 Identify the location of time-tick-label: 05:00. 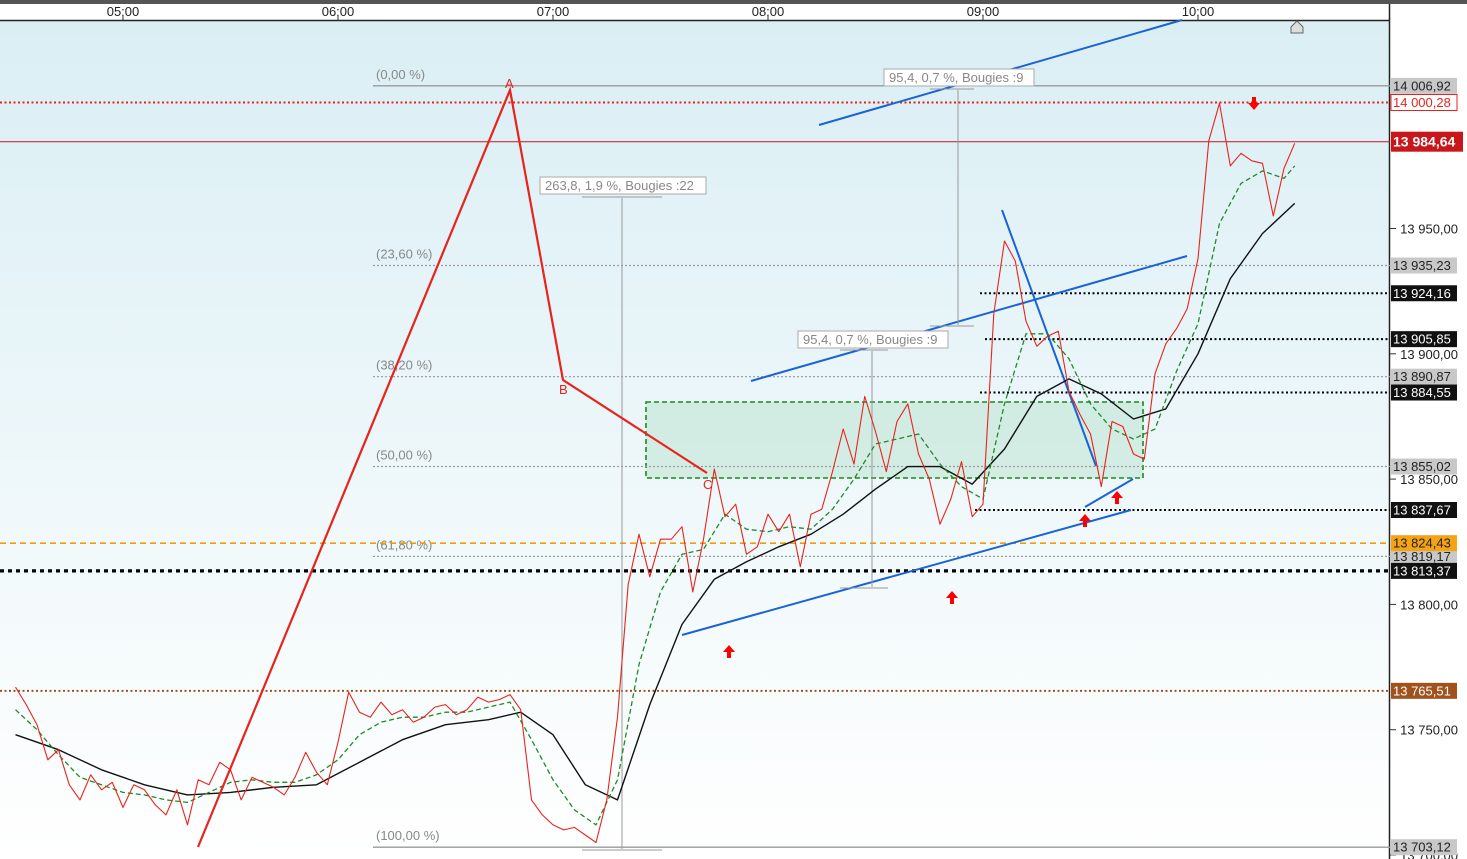
(123, 11).